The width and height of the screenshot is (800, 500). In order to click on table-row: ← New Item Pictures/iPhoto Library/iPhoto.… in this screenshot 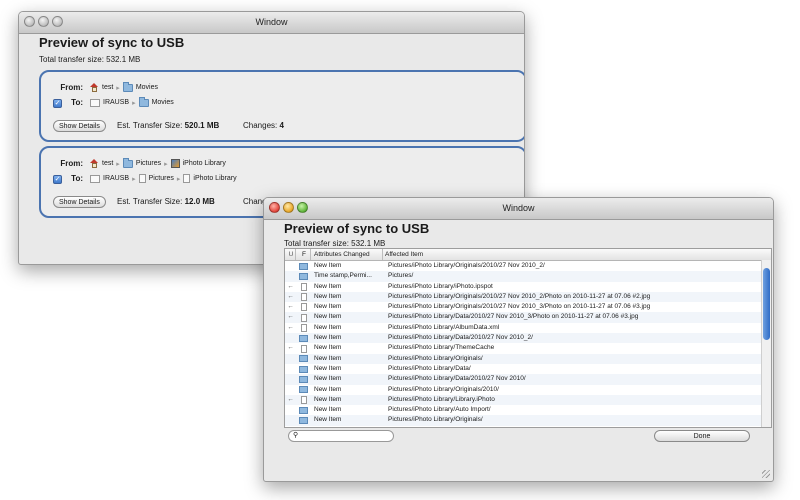, I will do `click(528, 287)`.